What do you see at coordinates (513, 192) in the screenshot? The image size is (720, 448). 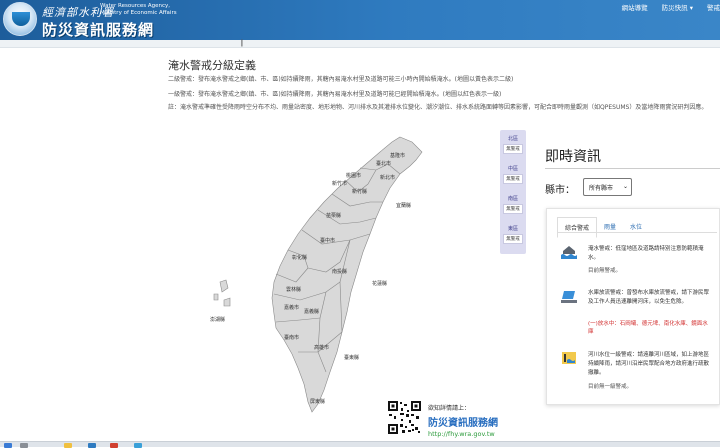 I see `region-warning-panel: 北區 無警戒 中區 無警戒 南區 無警戒 東區 無警戒` at bounding box center [513, 192].